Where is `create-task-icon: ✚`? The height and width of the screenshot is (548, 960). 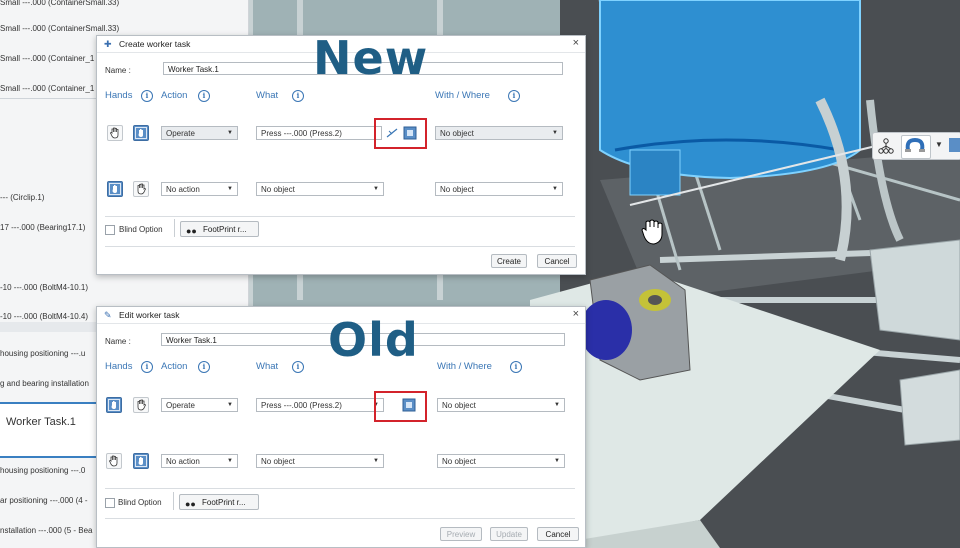
create-task-icon: ✚ is located at coordinates (108, 44).